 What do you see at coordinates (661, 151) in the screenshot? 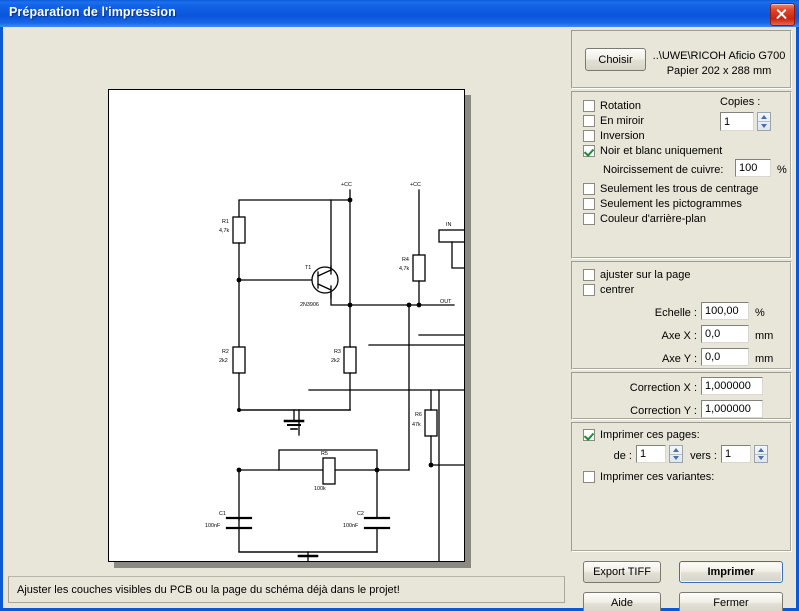
I see `bw-only-label: Noir et blanc uniquement` at bounding box center [661, 151].